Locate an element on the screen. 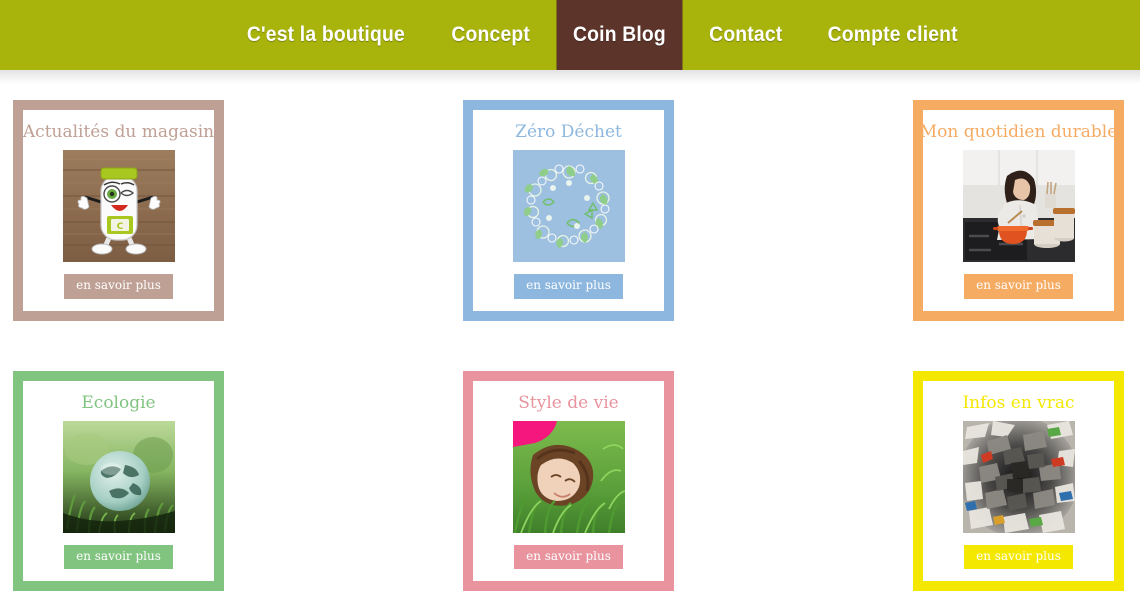 This screenshot has width=1140, height=595. nav-item-compte-client: Compte client is located at coordinates (892, 35).